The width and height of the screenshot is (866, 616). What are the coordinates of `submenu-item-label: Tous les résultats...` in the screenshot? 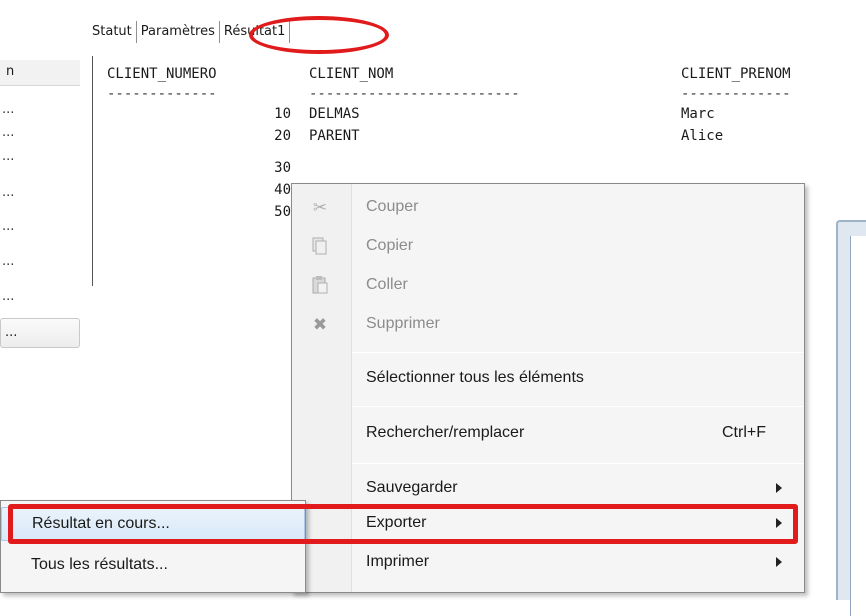 It's located at (99, 564).